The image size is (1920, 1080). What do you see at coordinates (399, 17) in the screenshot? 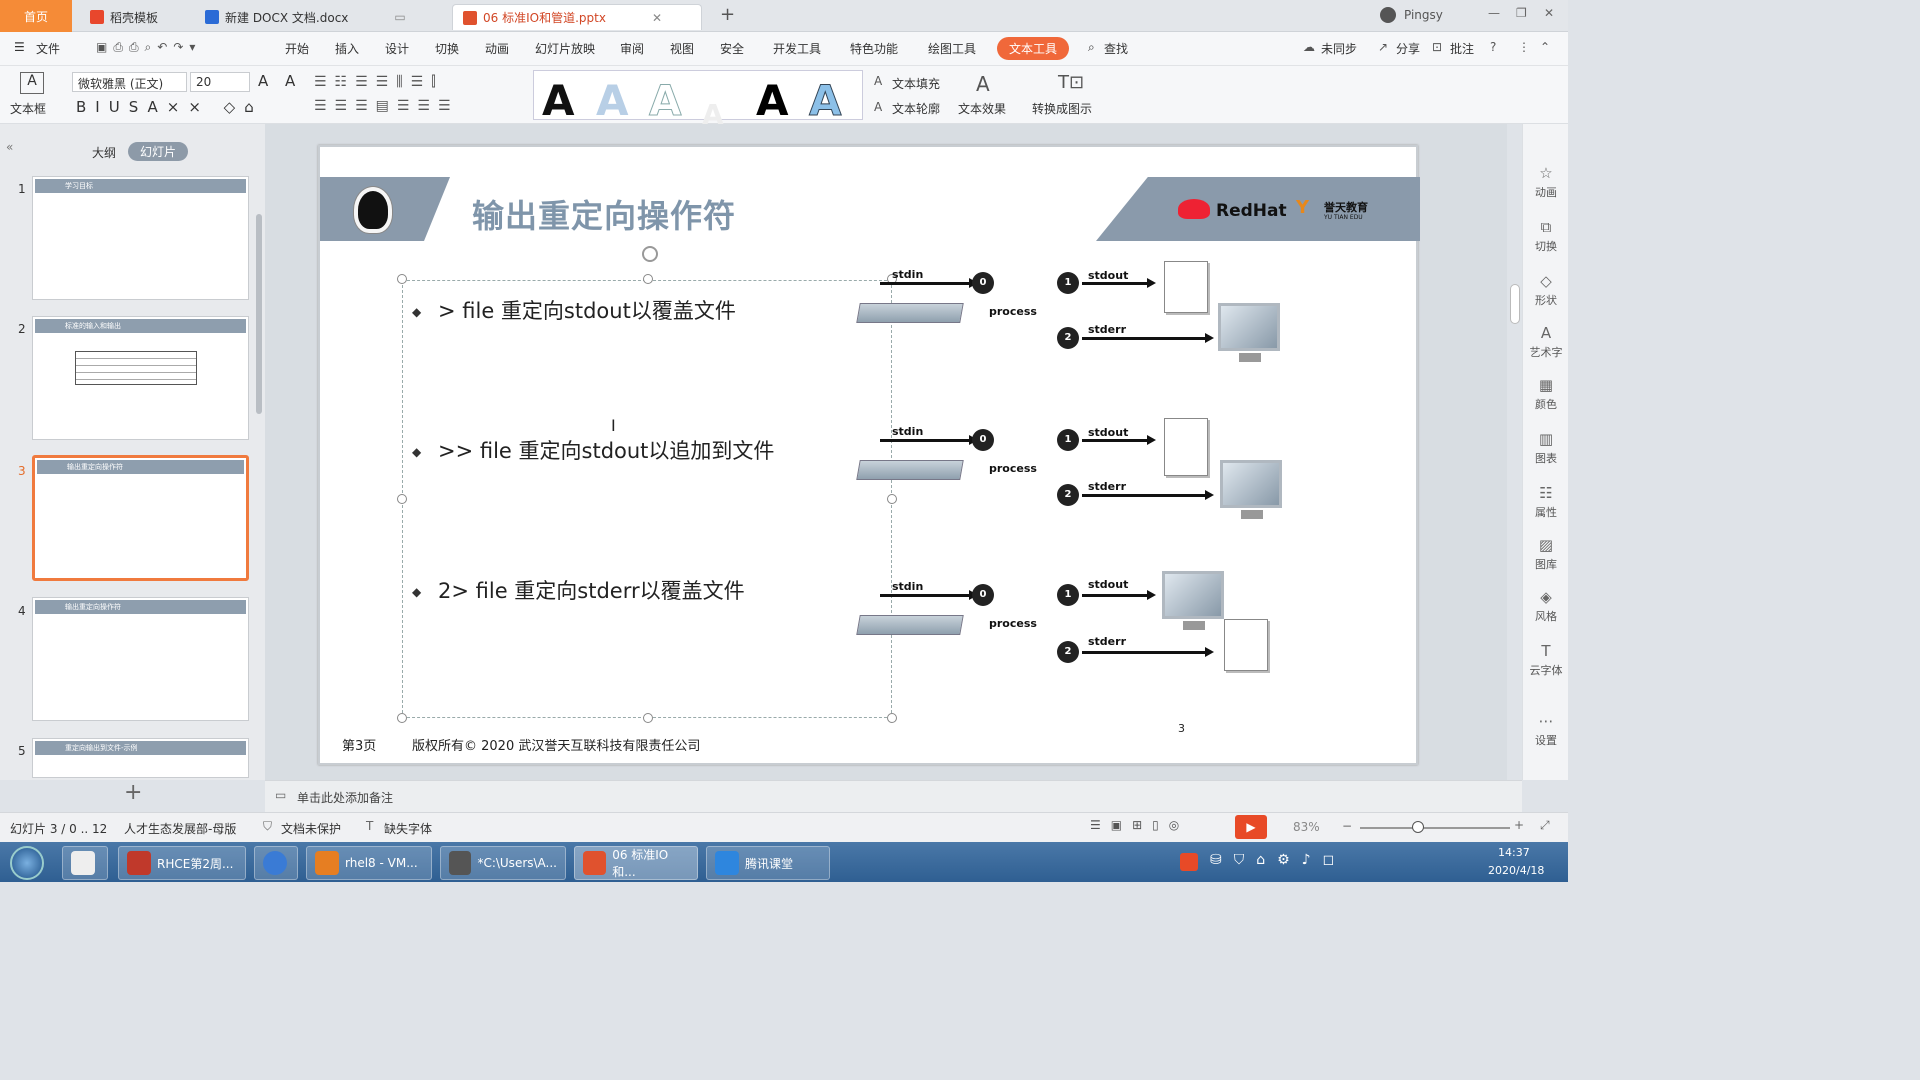
I see `pin-icon: ▭` at bounding box center [399, 17].